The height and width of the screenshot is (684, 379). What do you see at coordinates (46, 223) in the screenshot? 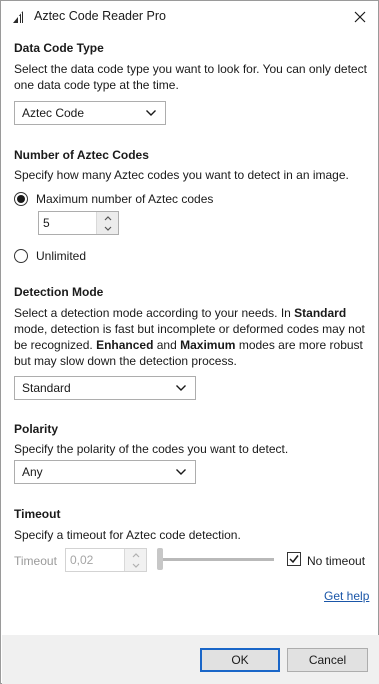
I see `max-codes-value: 5` at bounding box center [46, 223].